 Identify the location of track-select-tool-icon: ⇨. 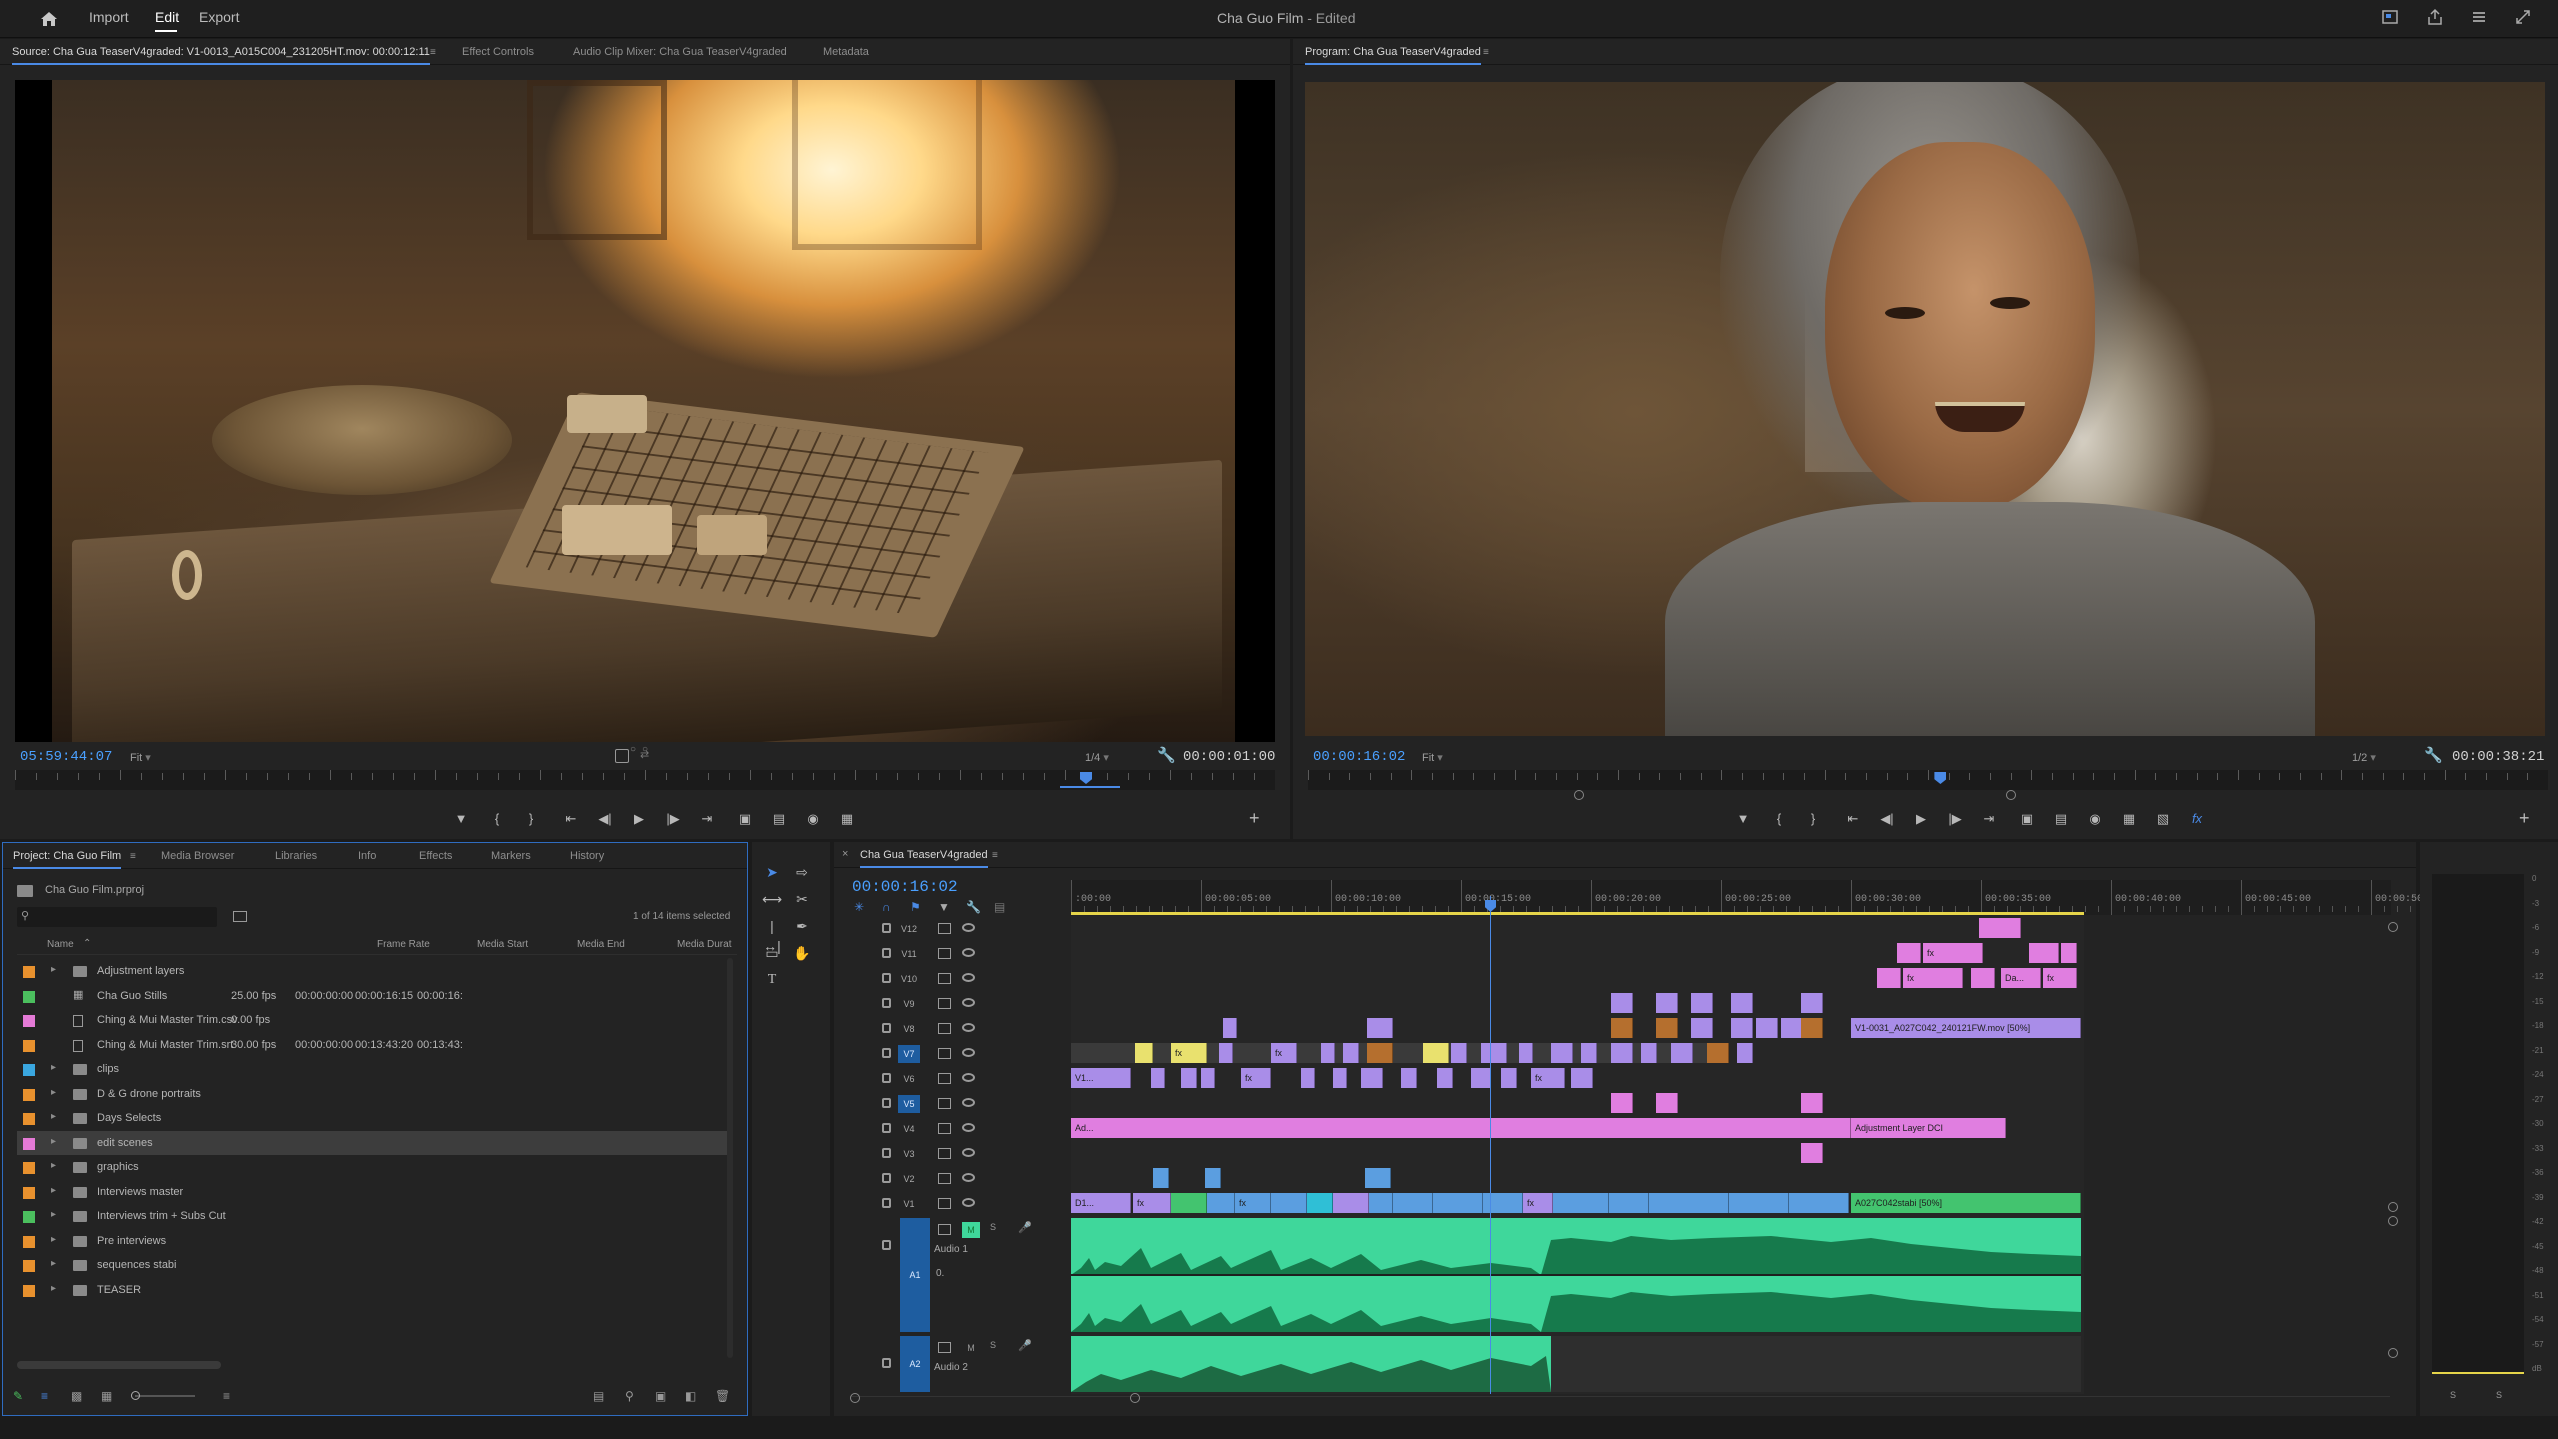
(802, 872).